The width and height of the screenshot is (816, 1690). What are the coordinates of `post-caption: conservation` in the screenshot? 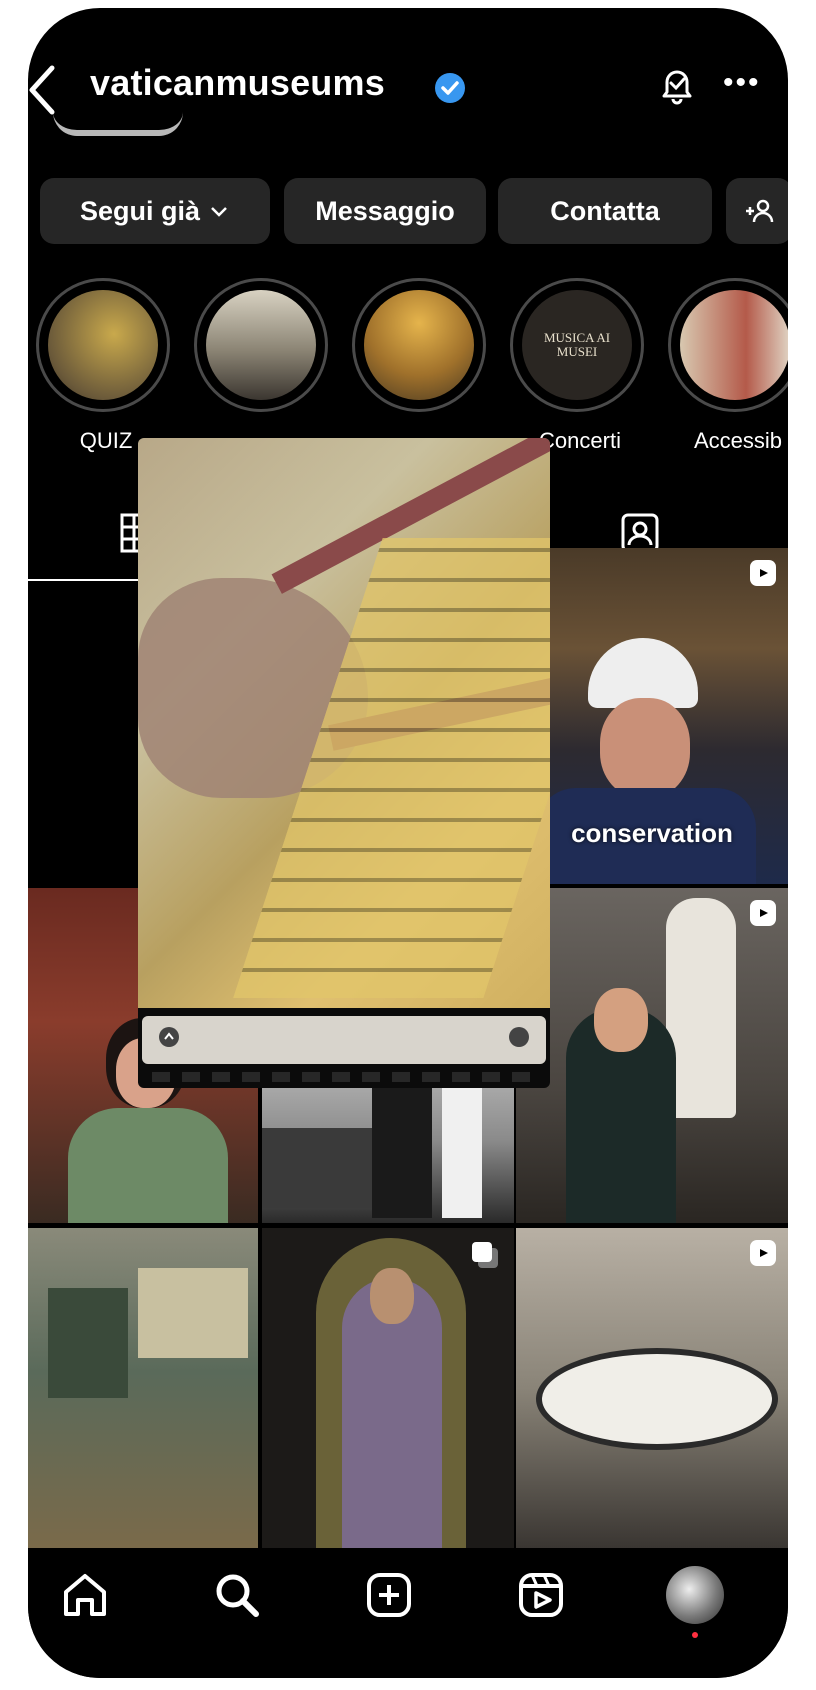 It's located at (652, 833).